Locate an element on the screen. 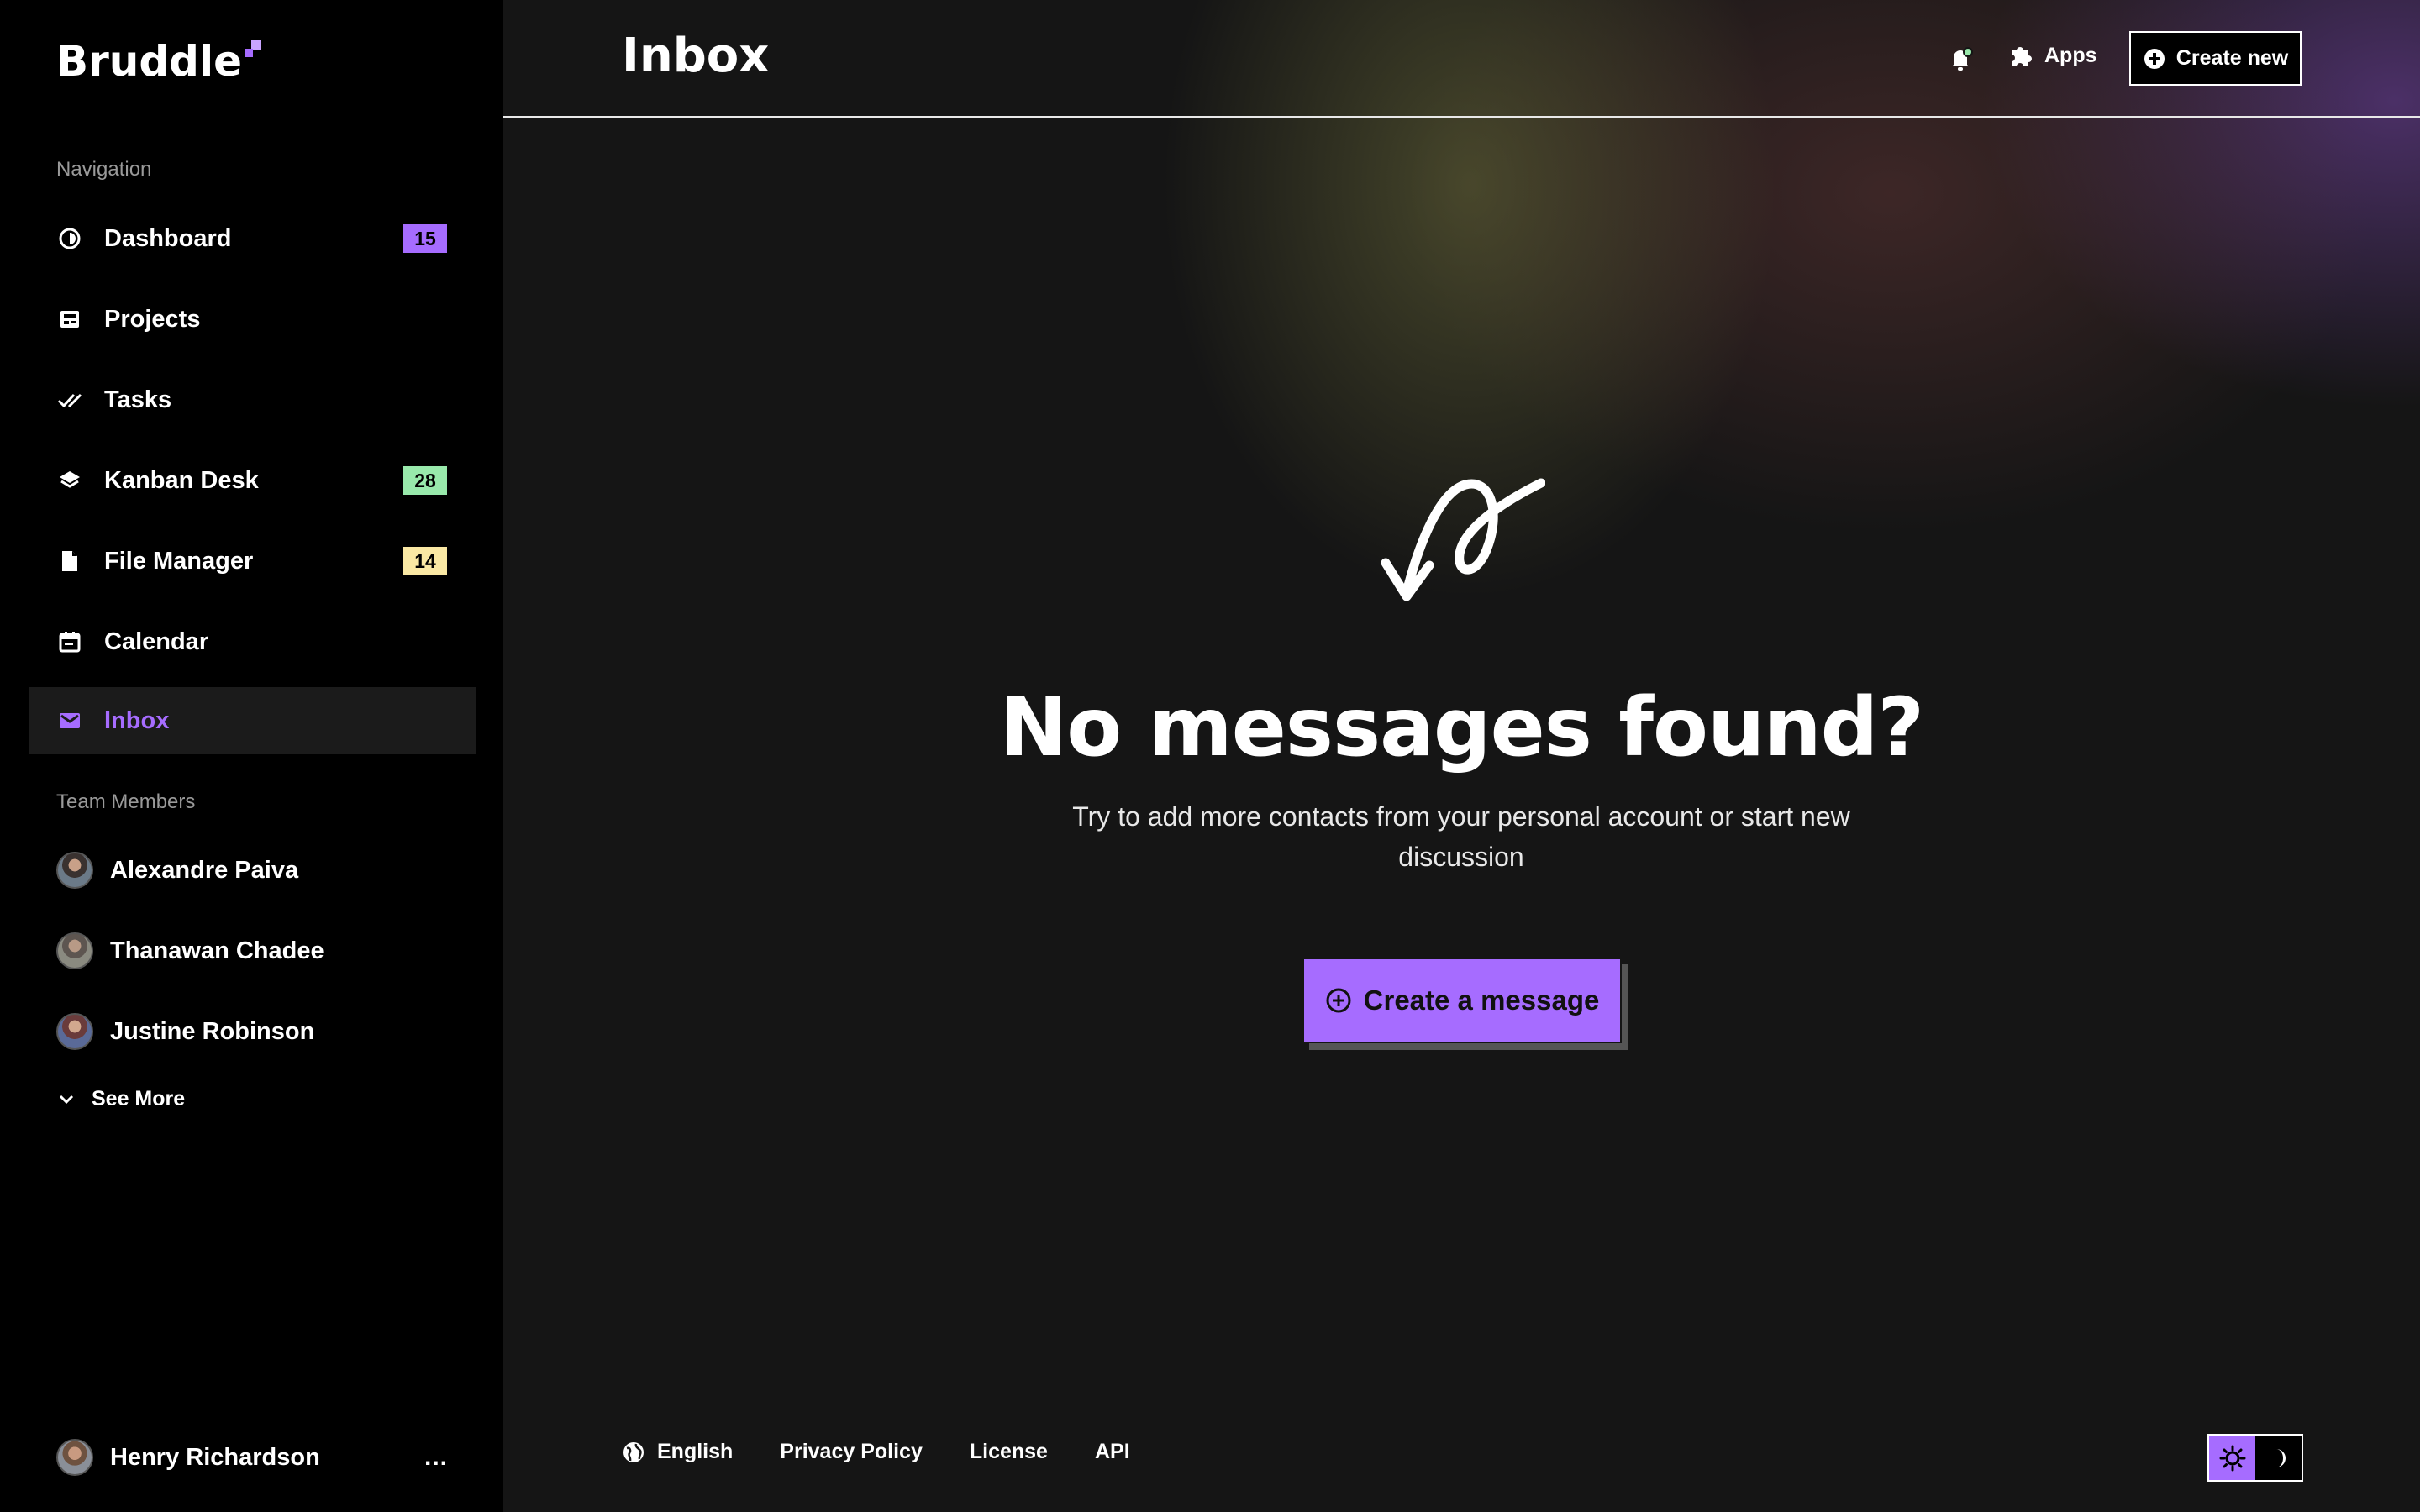  logo-mark-icon is located at coordinates (255, 50).